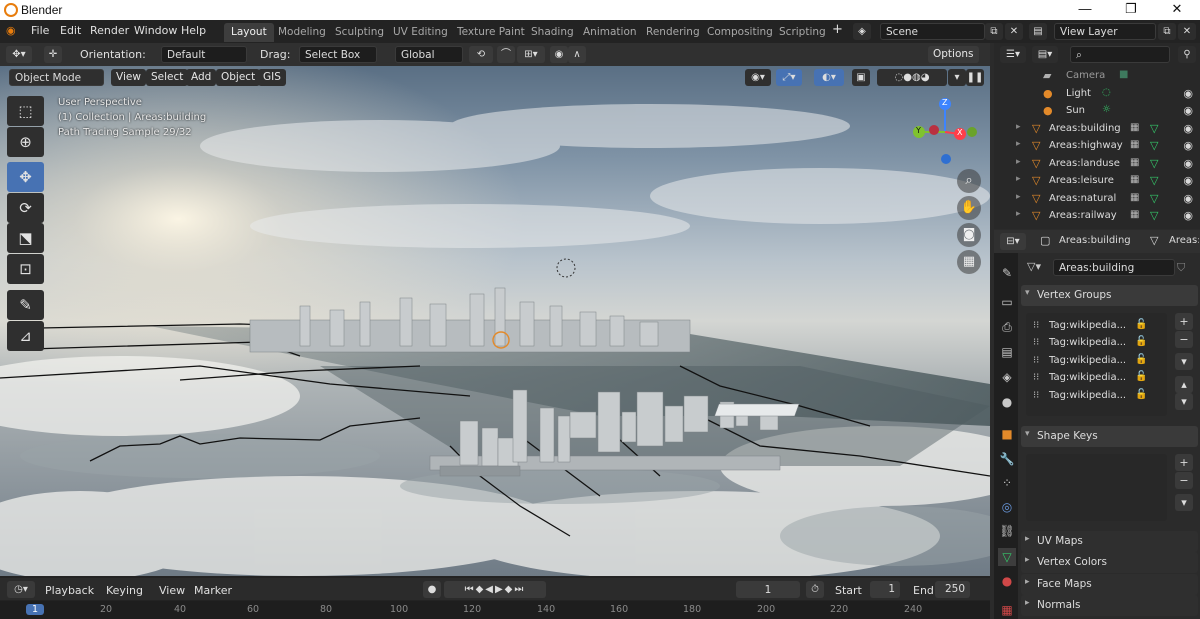 This screenshot has height=619, width=1200. What do you see at coordinates (1007, 610) in the screenshot?
I see `texture-tab-icon: ▦` at bounding box center [1007, 610].